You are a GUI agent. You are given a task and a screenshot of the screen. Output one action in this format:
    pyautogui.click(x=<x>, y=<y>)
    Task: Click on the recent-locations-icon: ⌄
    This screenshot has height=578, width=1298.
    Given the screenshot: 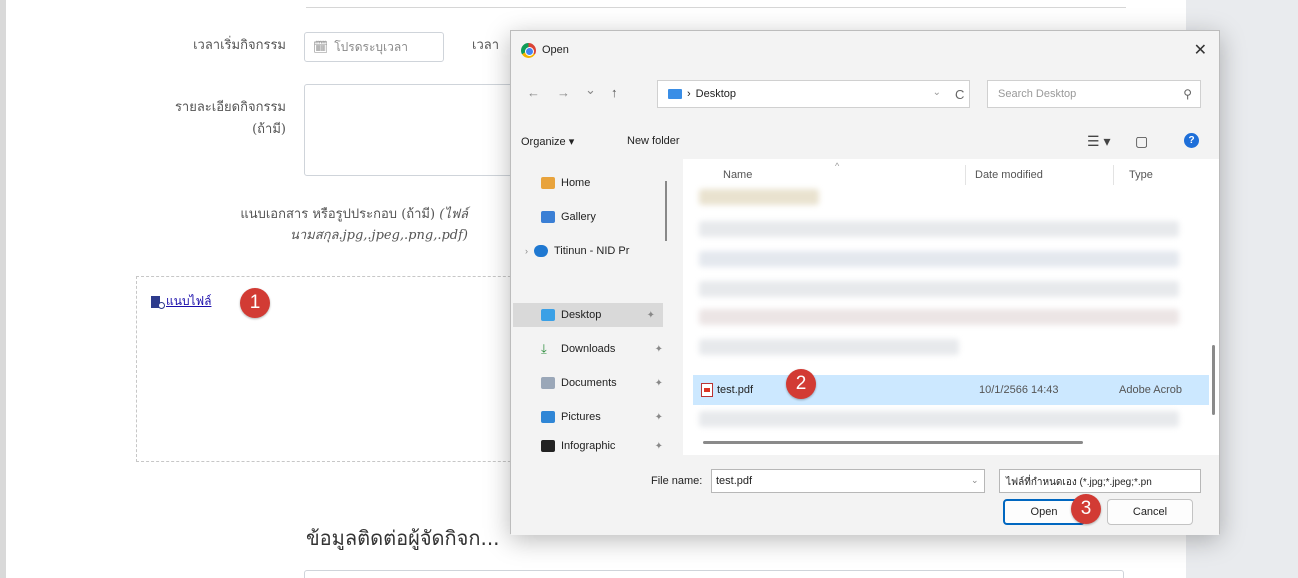 What is the action you would take?
    pyautogui.click(x=590, y=90)
    